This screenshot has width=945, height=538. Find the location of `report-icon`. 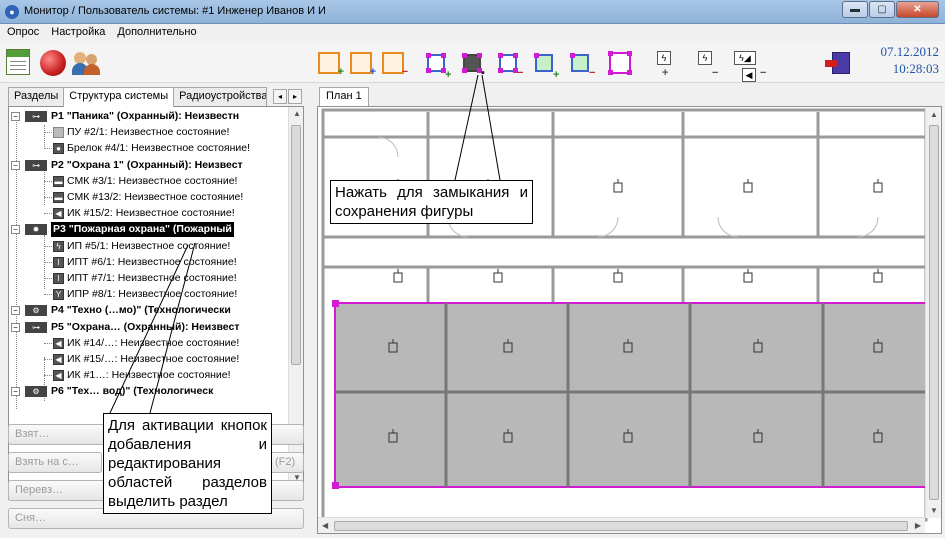

report-icon is located at coordinates (18, 62).